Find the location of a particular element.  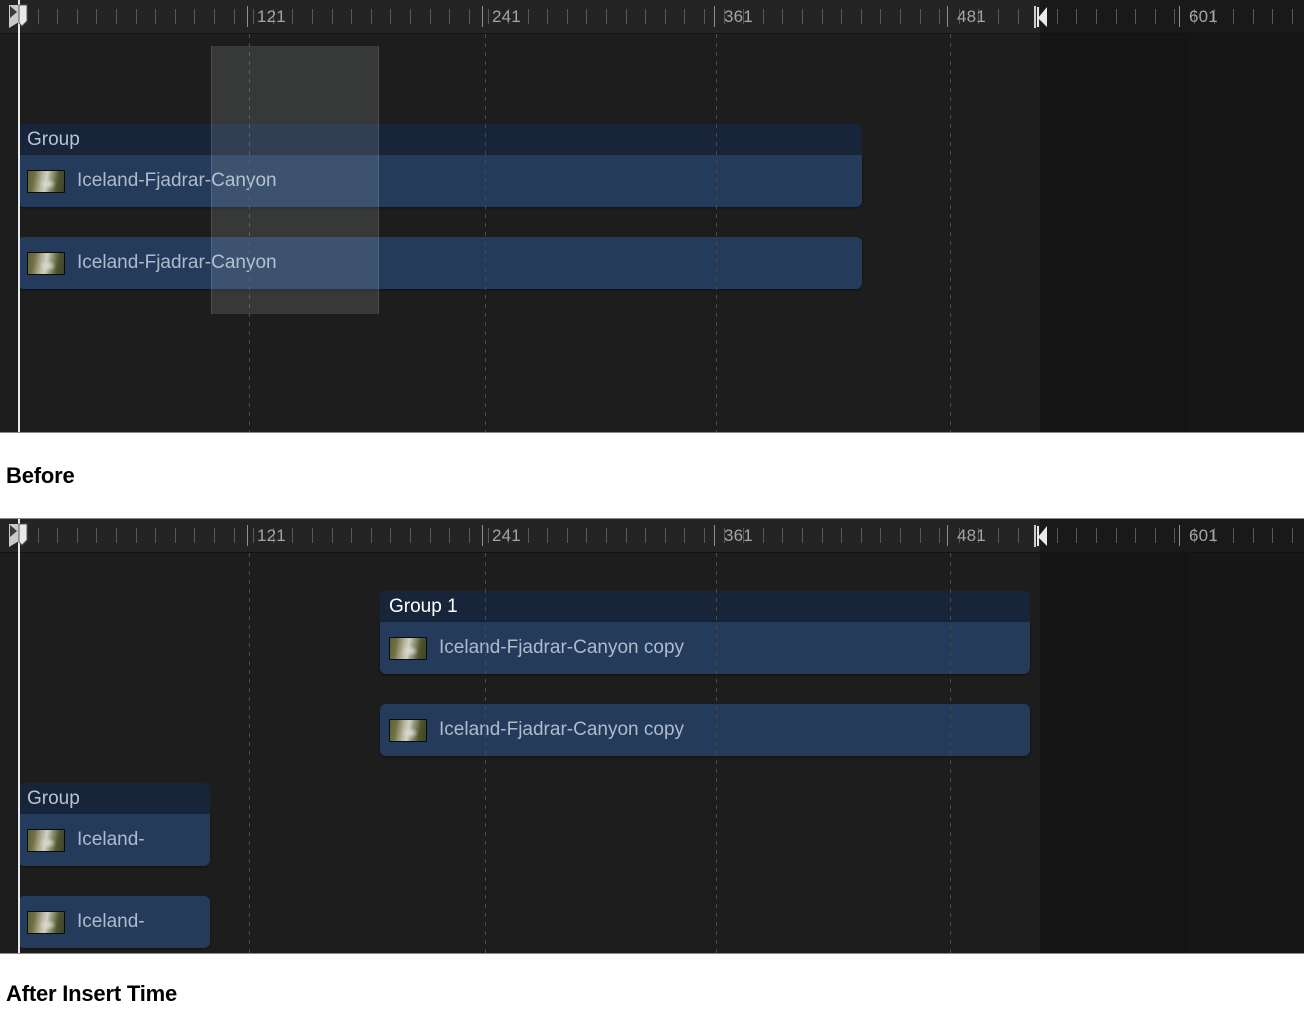

caption-after: After Insert Time is located at coordinates (92, 993).